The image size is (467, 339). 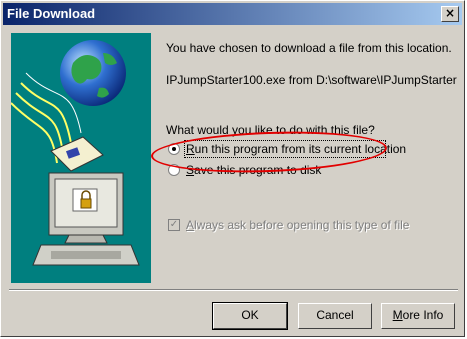 What do you see at coordinates (51, 13) in the screenshot?
I see `dialog-title: File Download` at bounding box center [51, 13].